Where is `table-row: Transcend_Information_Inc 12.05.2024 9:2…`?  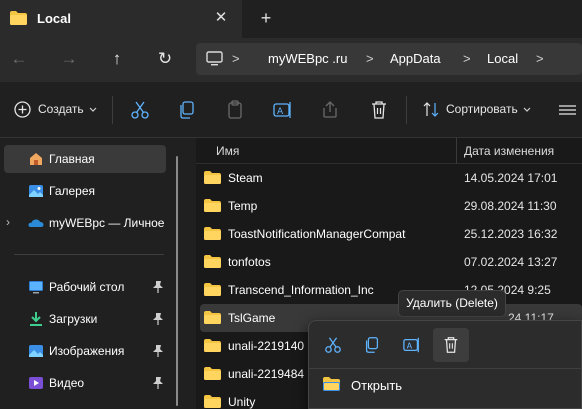
table-row: Transcend_Information_Inc 12.05.2024 9:2… is located at coordinates (391, 290).